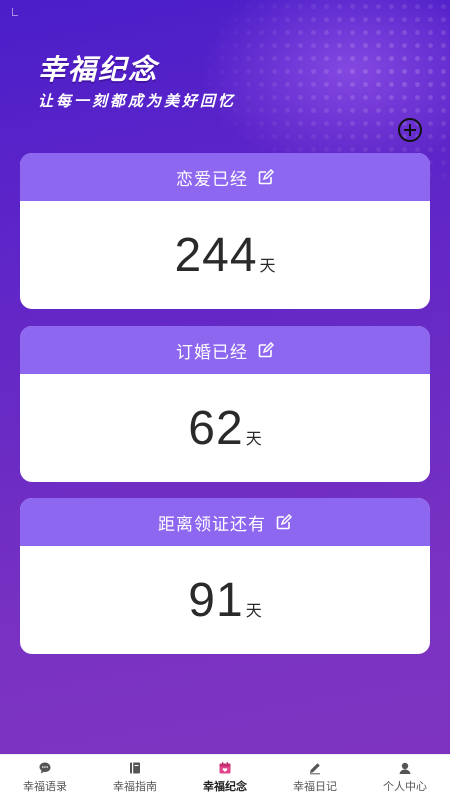 The width and height of the screenshot is (450, 800). What do you see at coordinates (216, 428) in the screenshot?
I see `day-count: 62` at bounding box center [216, 428].